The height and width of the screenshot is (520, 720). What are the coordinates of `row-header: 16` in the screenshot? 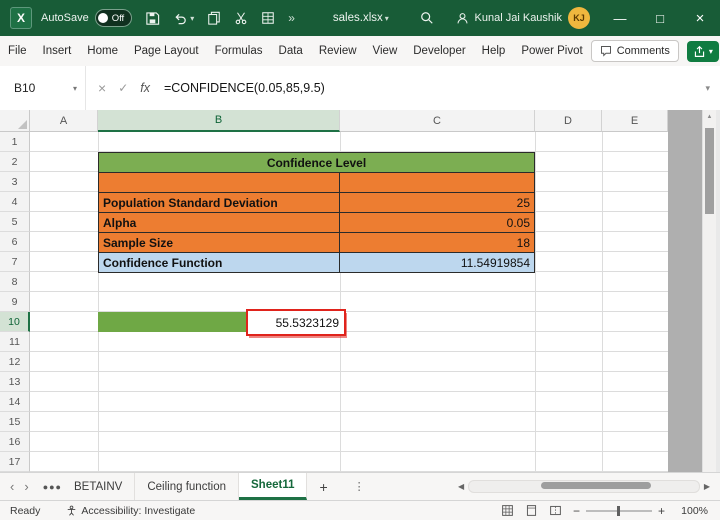 It's located at (15, 442).